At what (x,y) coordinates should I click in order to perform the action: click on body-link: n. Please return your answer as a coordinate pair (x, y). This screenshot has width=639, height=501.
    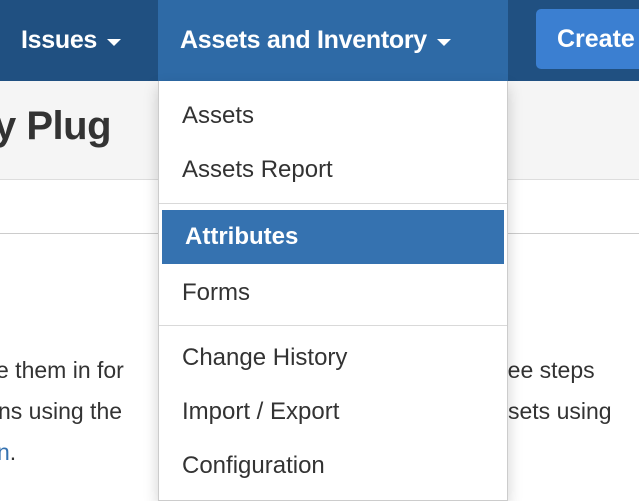
    Looking at the image, I should click on (5, 452).